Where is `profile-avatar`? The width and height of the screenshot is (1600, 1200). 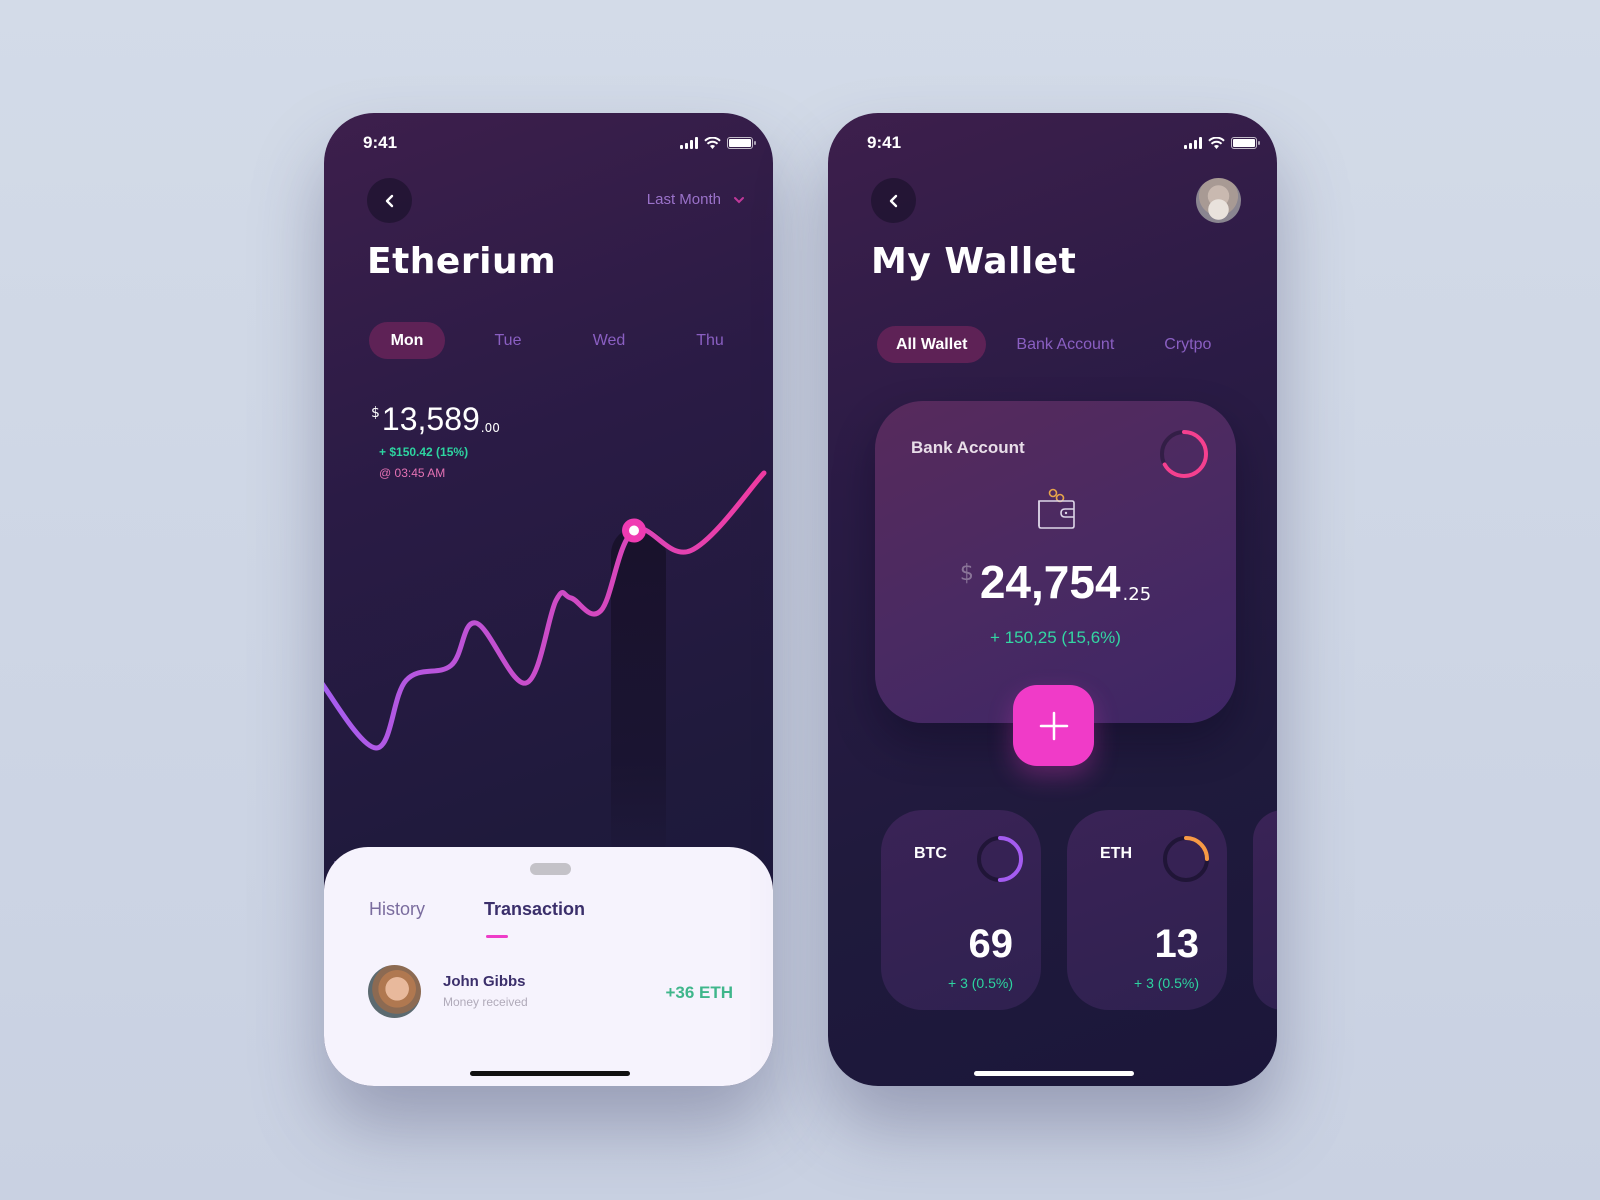
profile-avatar is located at coordinates (1218, 200).